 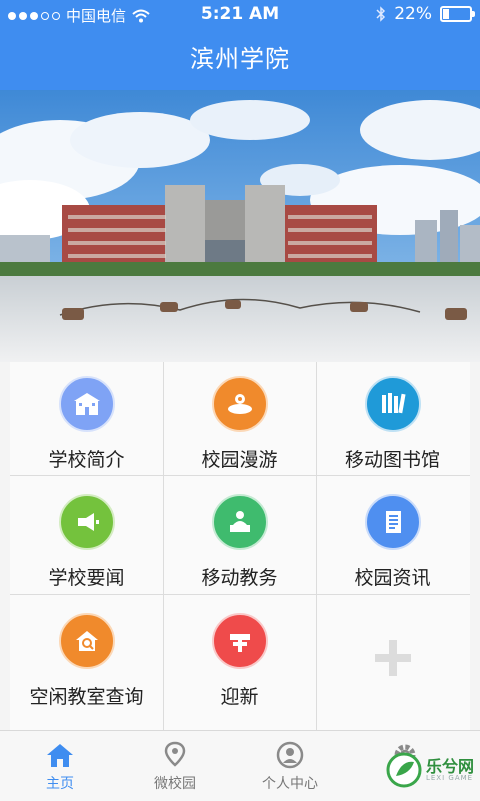 I want to click on bluetooth-icon, so click(x=381, y=14).